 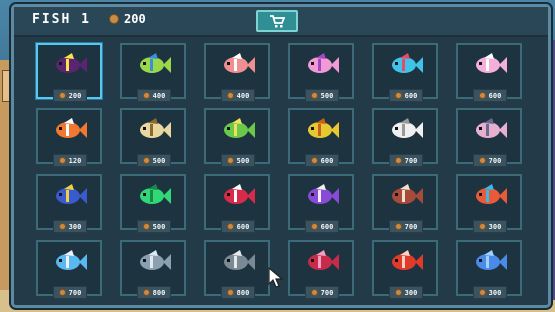 What do you see at coordinates (75, 160) in the screenshot?
I see `price-value: 120` at bounding box center [75, 160].